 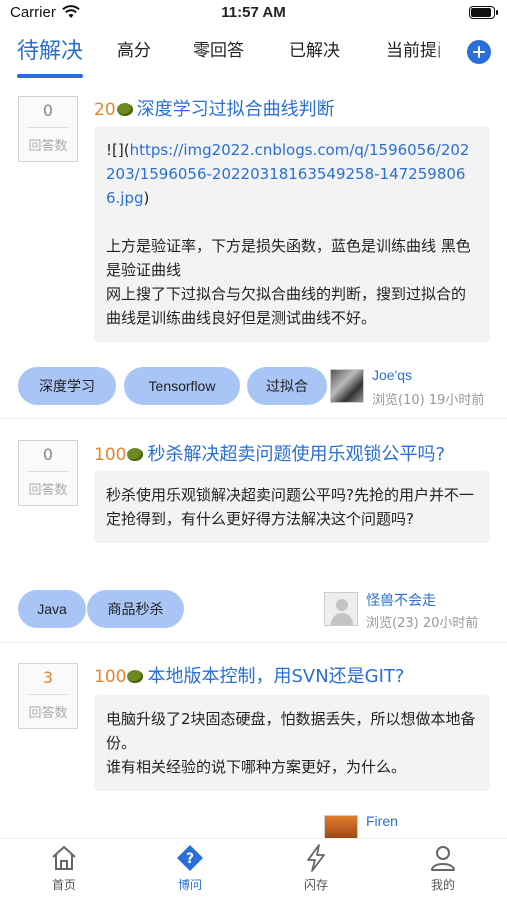 What do you see at coordinates (105, 110) in the screenshot?
I see `bounty-value: 20` at bounding box center [105, 110].